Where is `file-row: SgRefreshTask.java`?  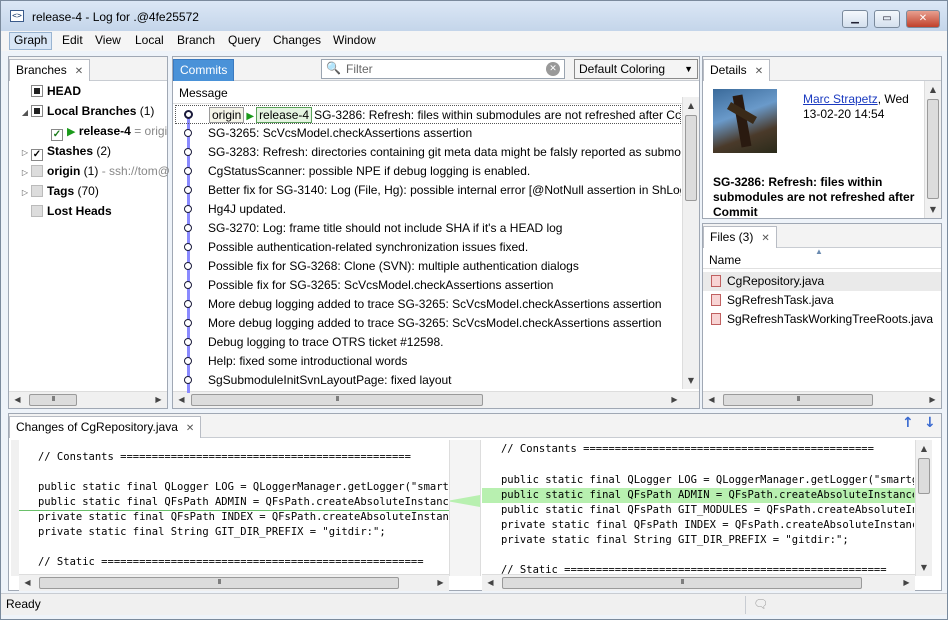
file-row: SgRefreshTask.java is located at coordinates (822, 300).